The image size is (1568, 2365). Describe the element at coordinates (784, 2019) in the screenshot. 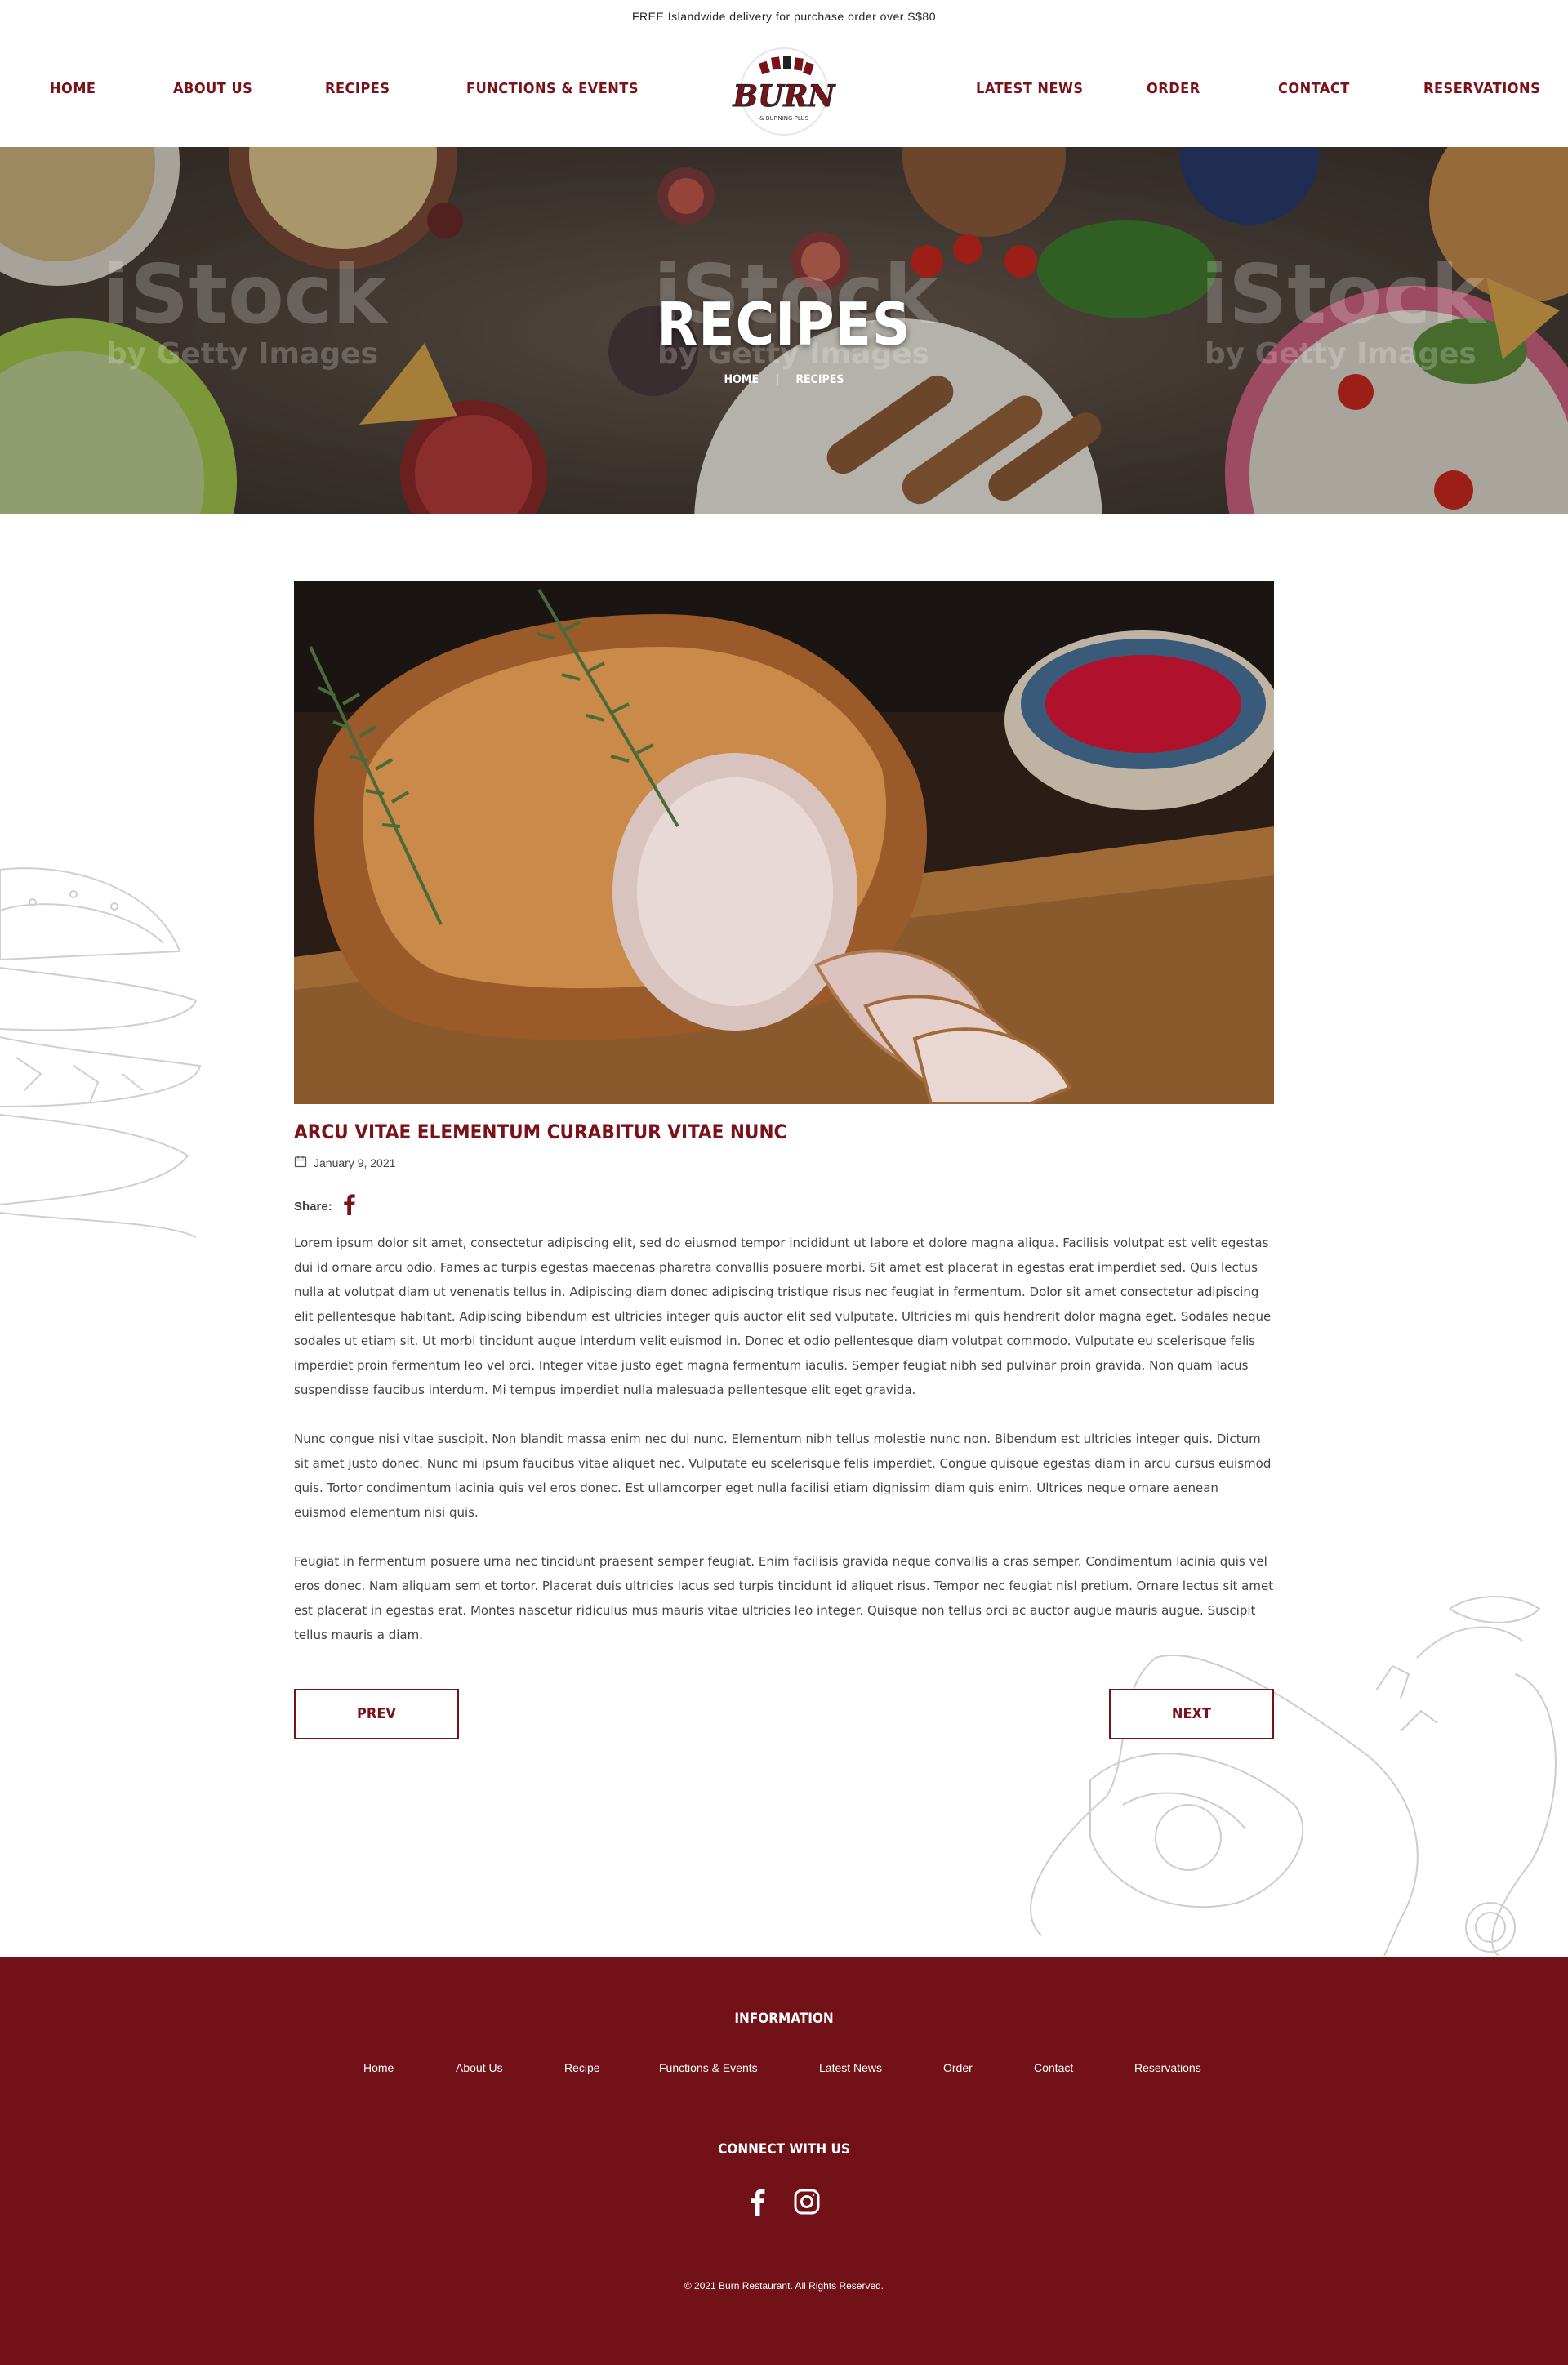

I see `footer-info-heading: INFORMATION` at that location.